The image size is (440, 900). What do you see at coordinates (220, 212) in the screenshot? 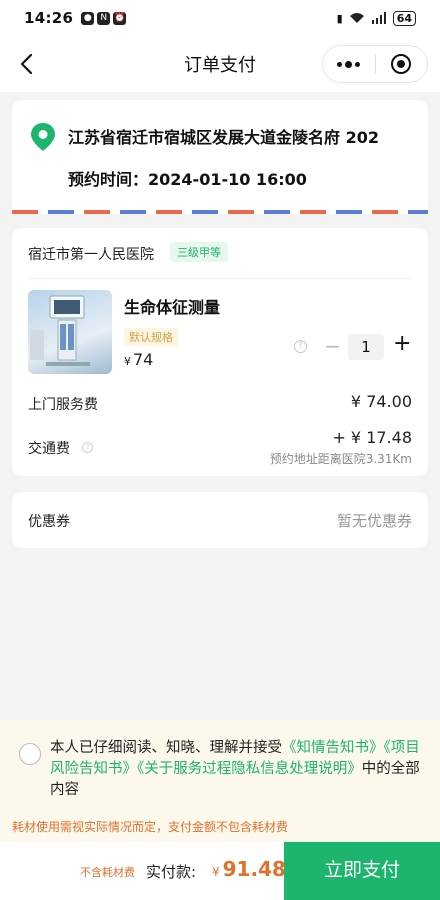
I see `envelope-stripe` at bounding box center [220, 212].